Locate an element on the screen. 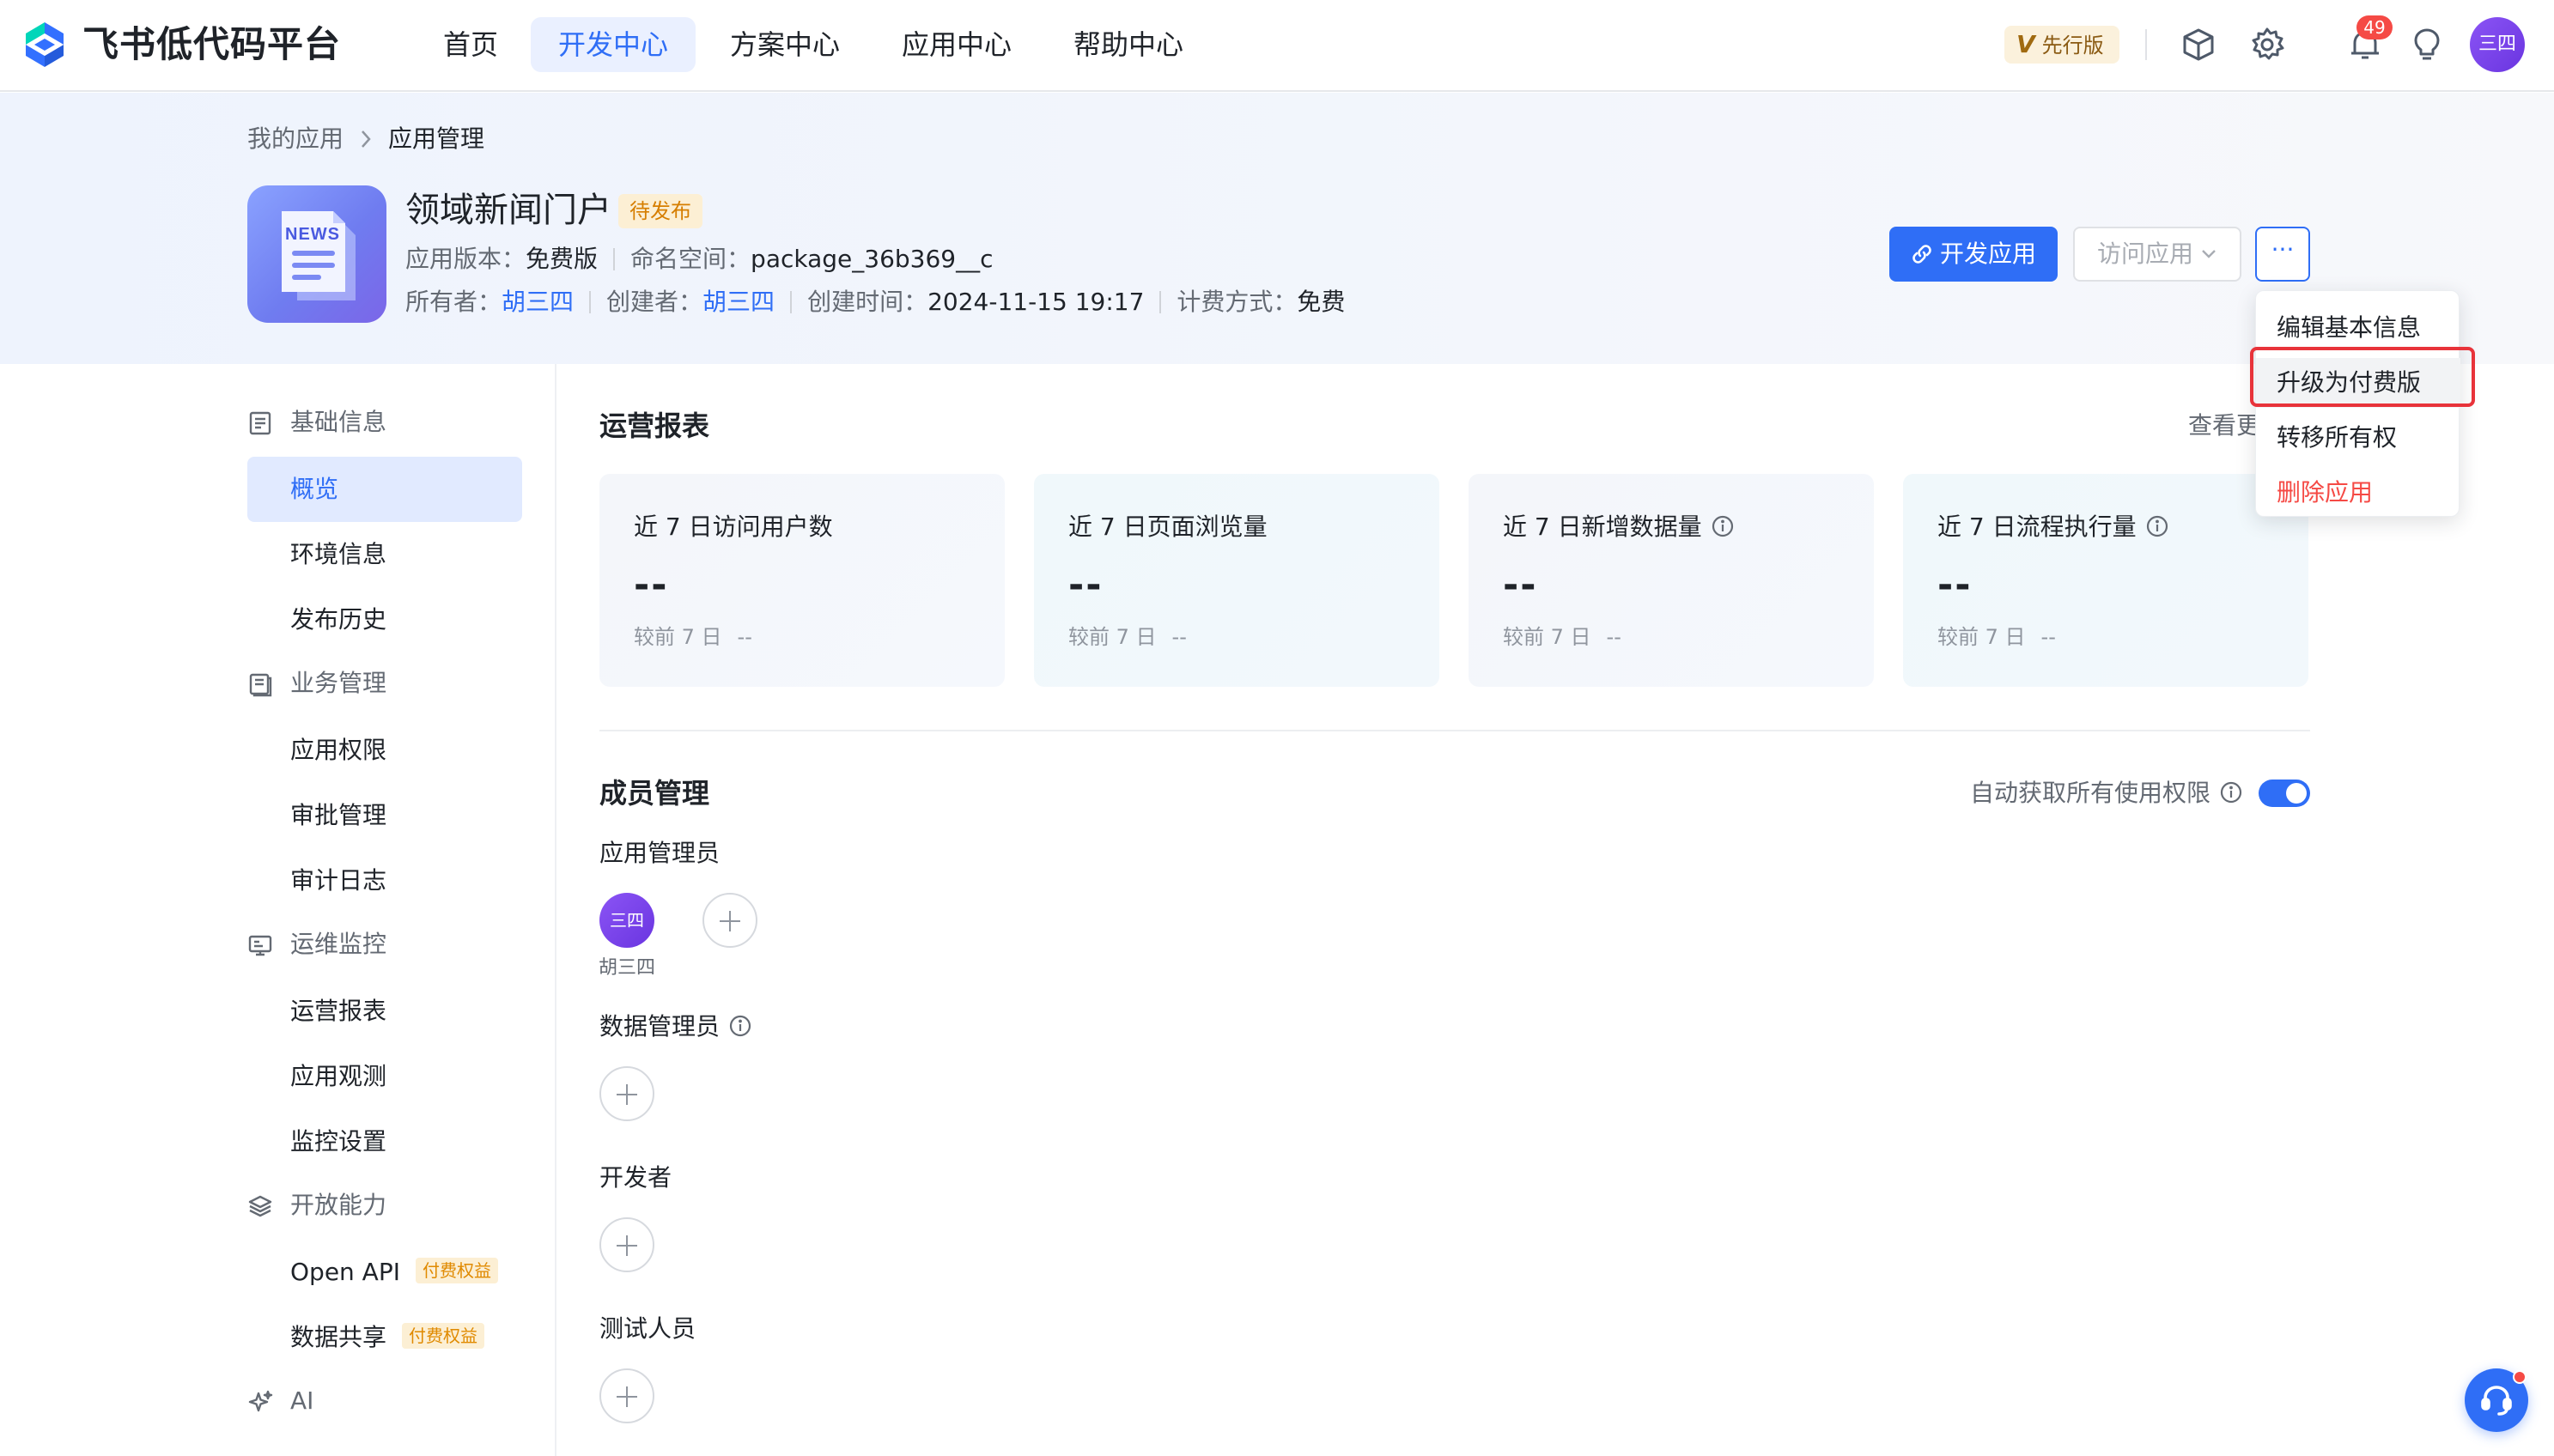 This screenshot has width=2554, height=1456. unread-dot is located at coordinates (2520, 1377).